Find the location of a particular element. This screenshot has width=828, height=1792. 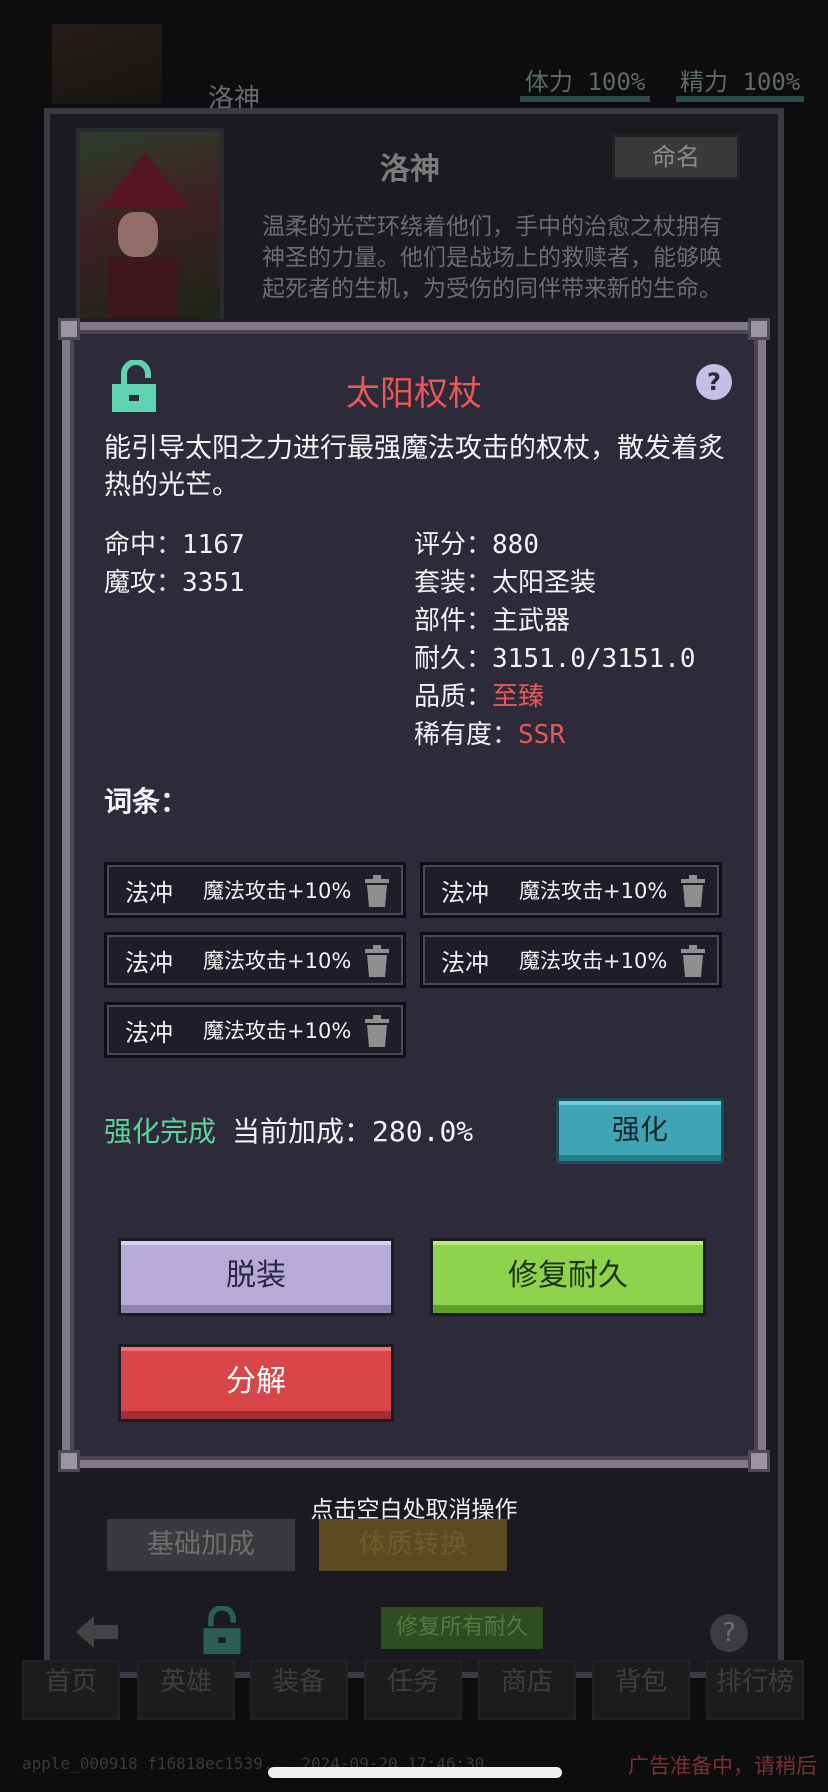

stamina-stat: 体力 100% is located at coordinates (585, 82).